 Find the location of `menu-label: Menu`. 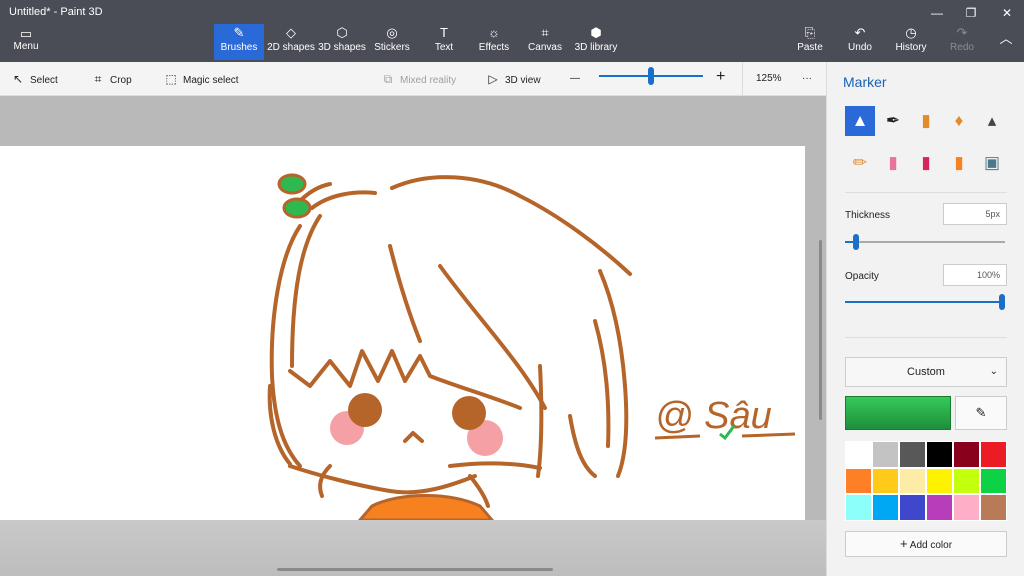

menu-label: Menu is located at coordinates (26, 46).